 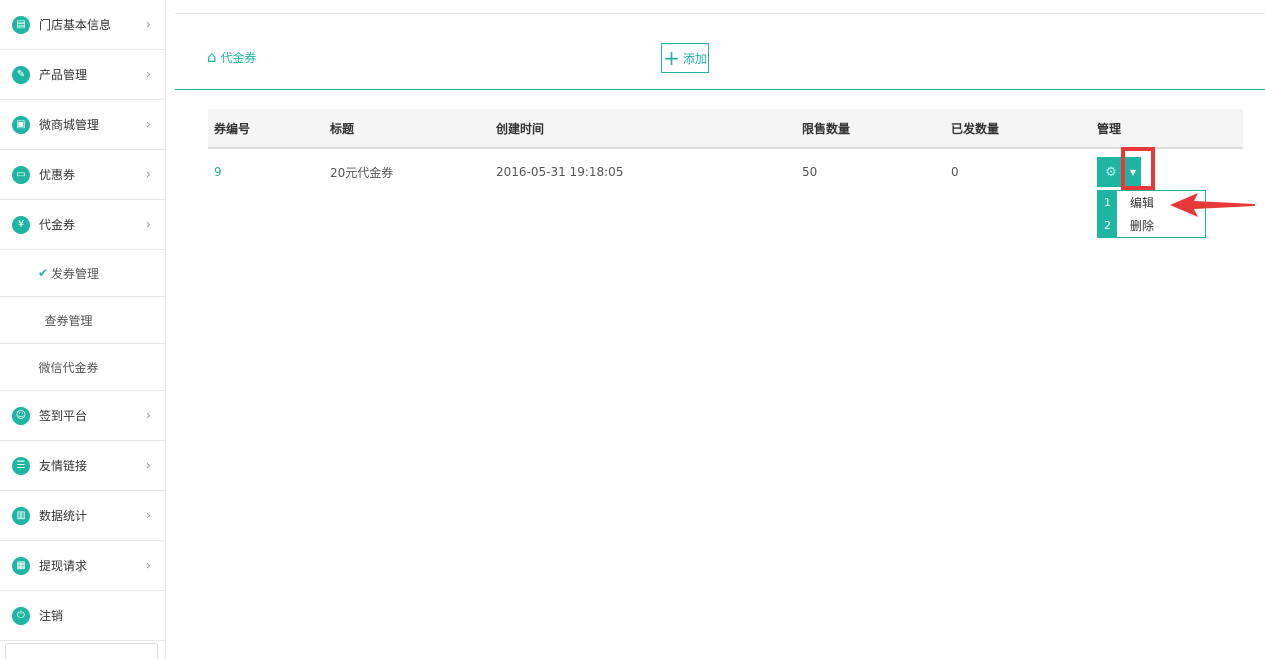 What do you see at coordinates (342, 128) in the screenshot?
I see `column-header-title: 标题` at bounding box center [342, 128].